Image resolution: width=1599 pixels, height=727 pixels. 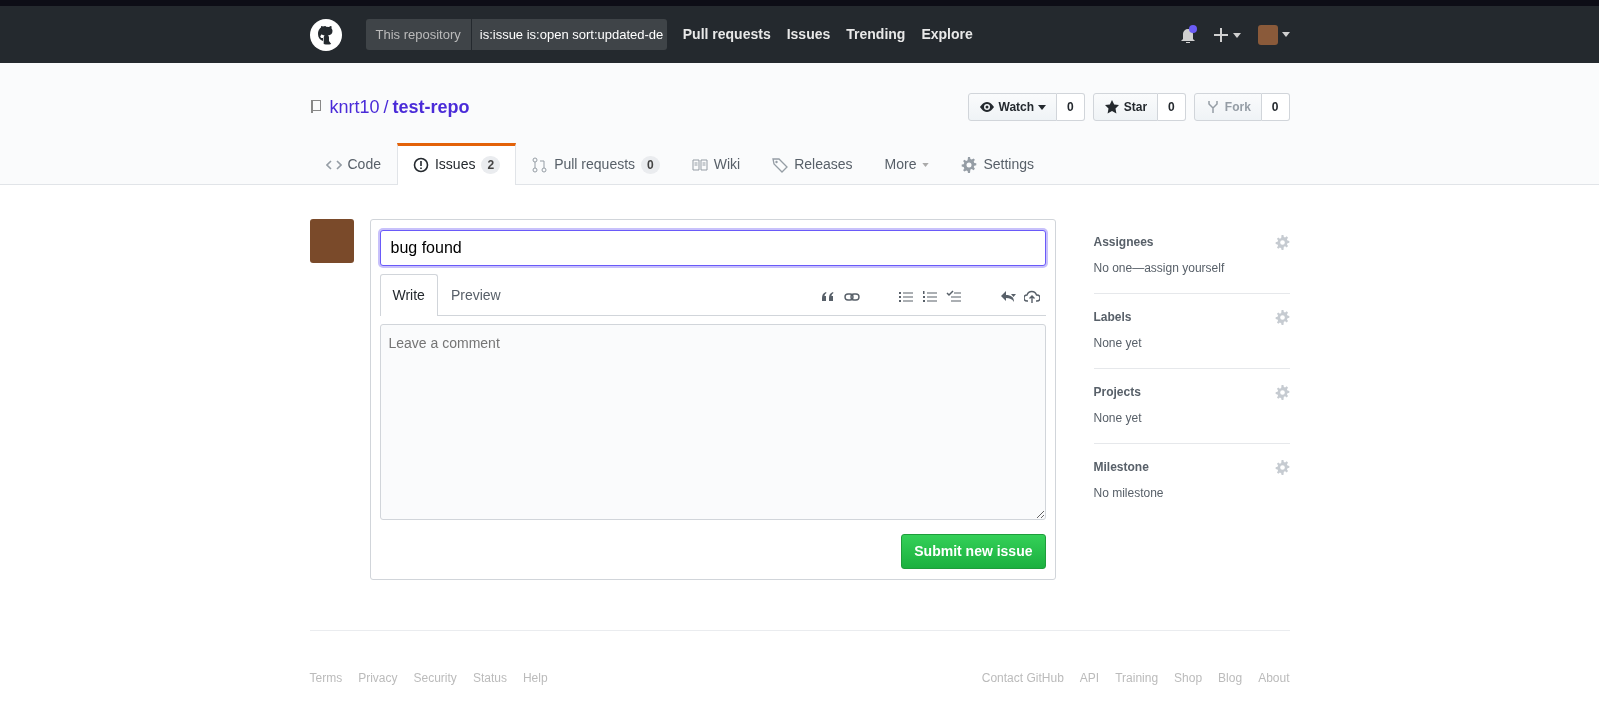 I want to click on pull-request-icon, so click(x=540, y=164).